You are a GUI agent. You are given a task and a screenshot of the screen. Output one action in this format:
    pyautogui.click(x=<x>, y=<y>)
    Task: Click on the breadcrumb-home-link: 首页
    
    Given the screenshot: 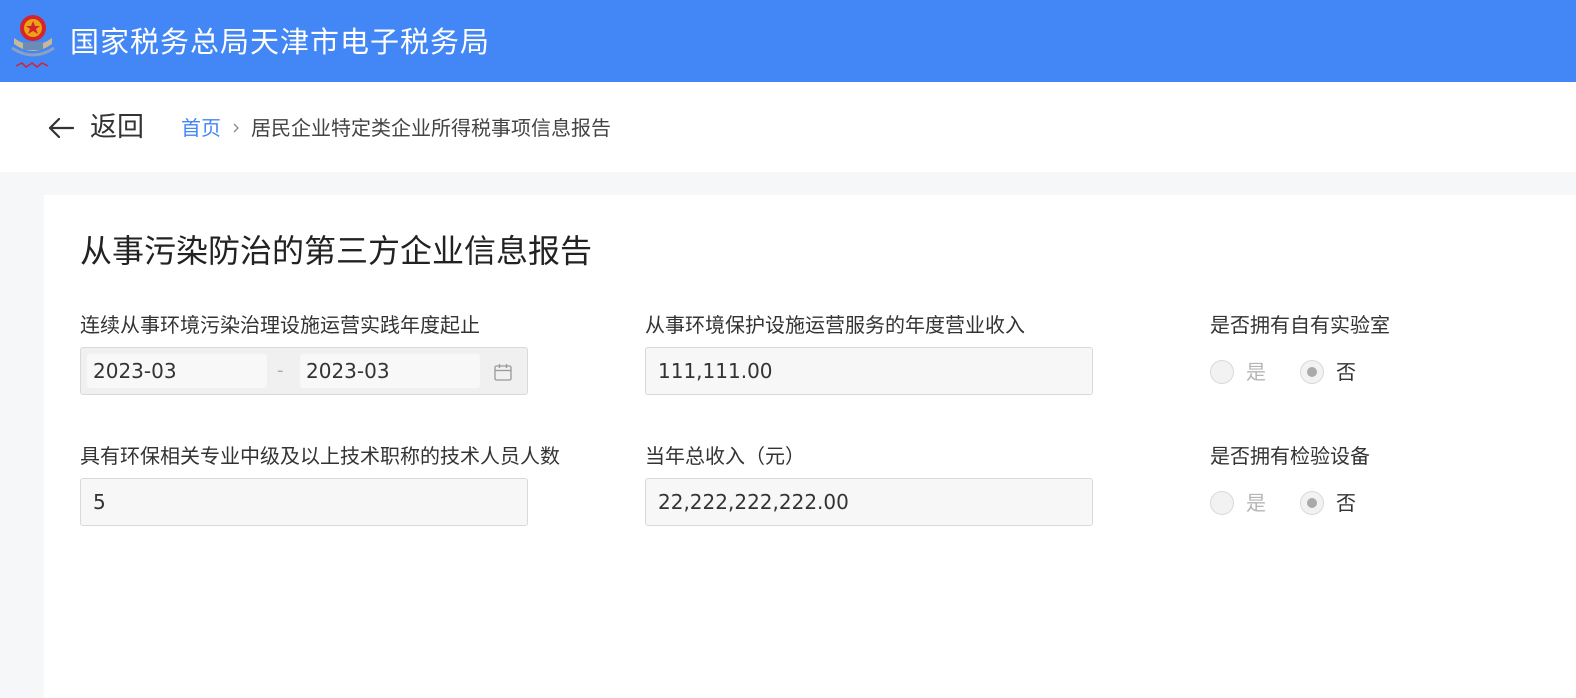 What is the action you would take?
    pyautogui.click(x=201, y=128)
    